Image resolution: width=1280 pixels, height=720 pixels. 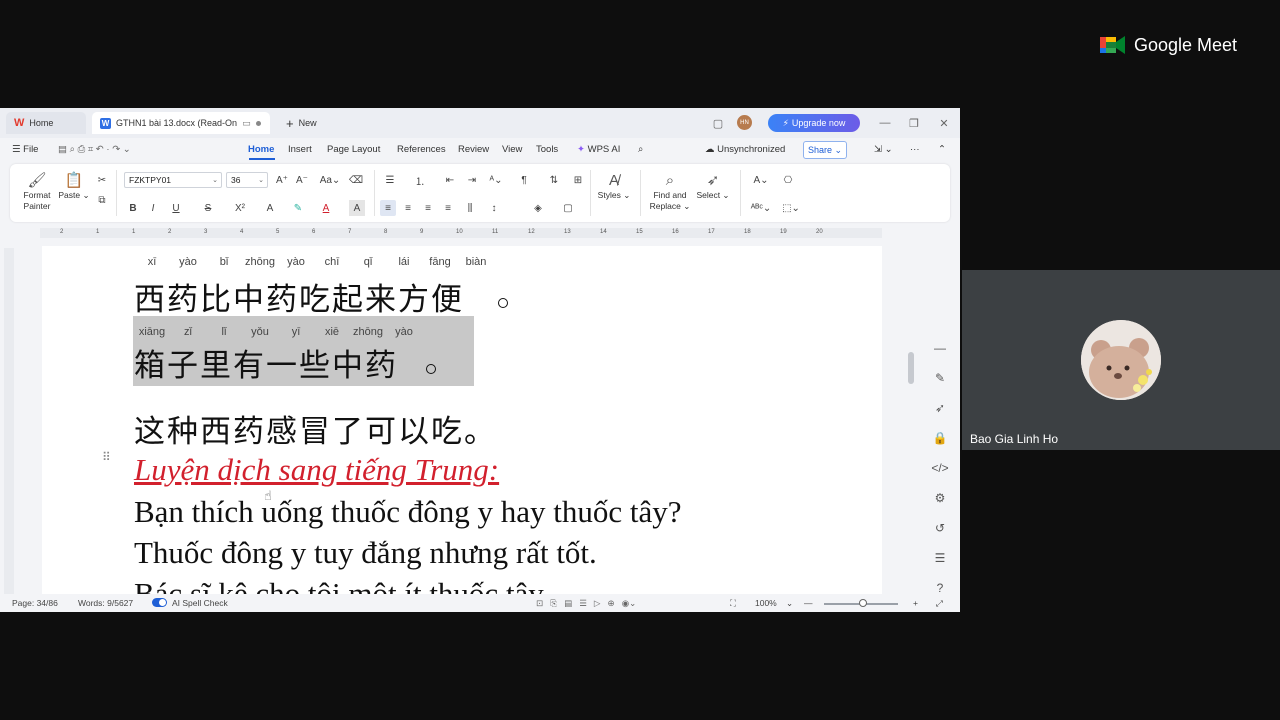 I want to click on fullscreen-icon: ⤢, so click(x=939, y=603).